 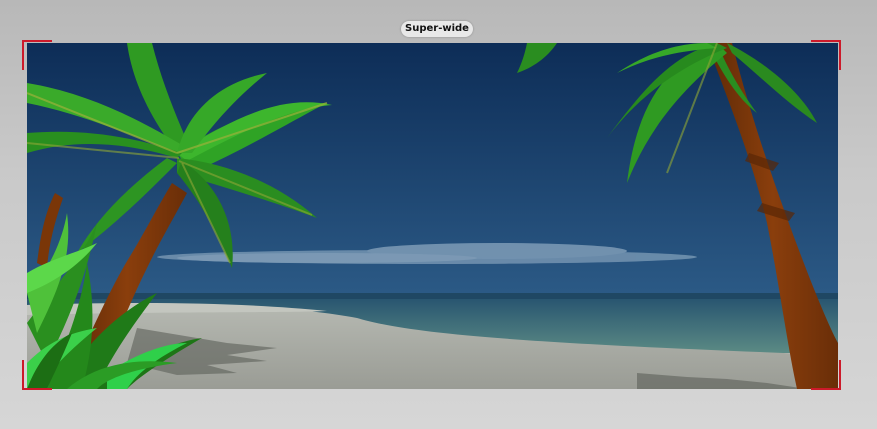 I want to click on aspect-mode-label: Super-wide, so click(x=437, y=29).